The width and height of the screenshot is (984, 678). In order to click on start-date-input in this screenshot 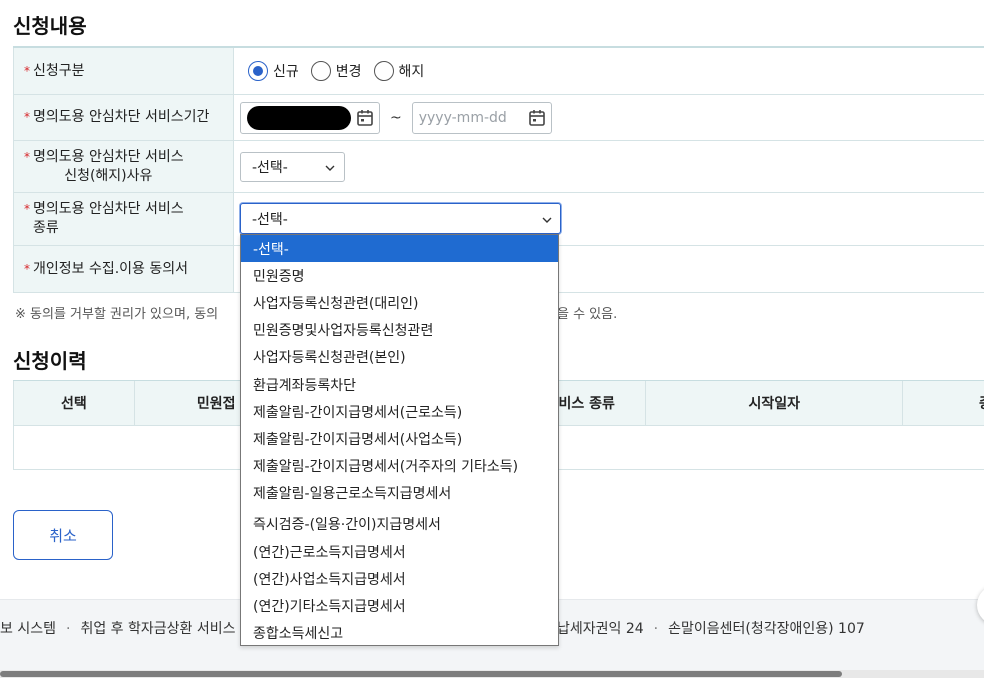, I will do `click(310, 117)`.